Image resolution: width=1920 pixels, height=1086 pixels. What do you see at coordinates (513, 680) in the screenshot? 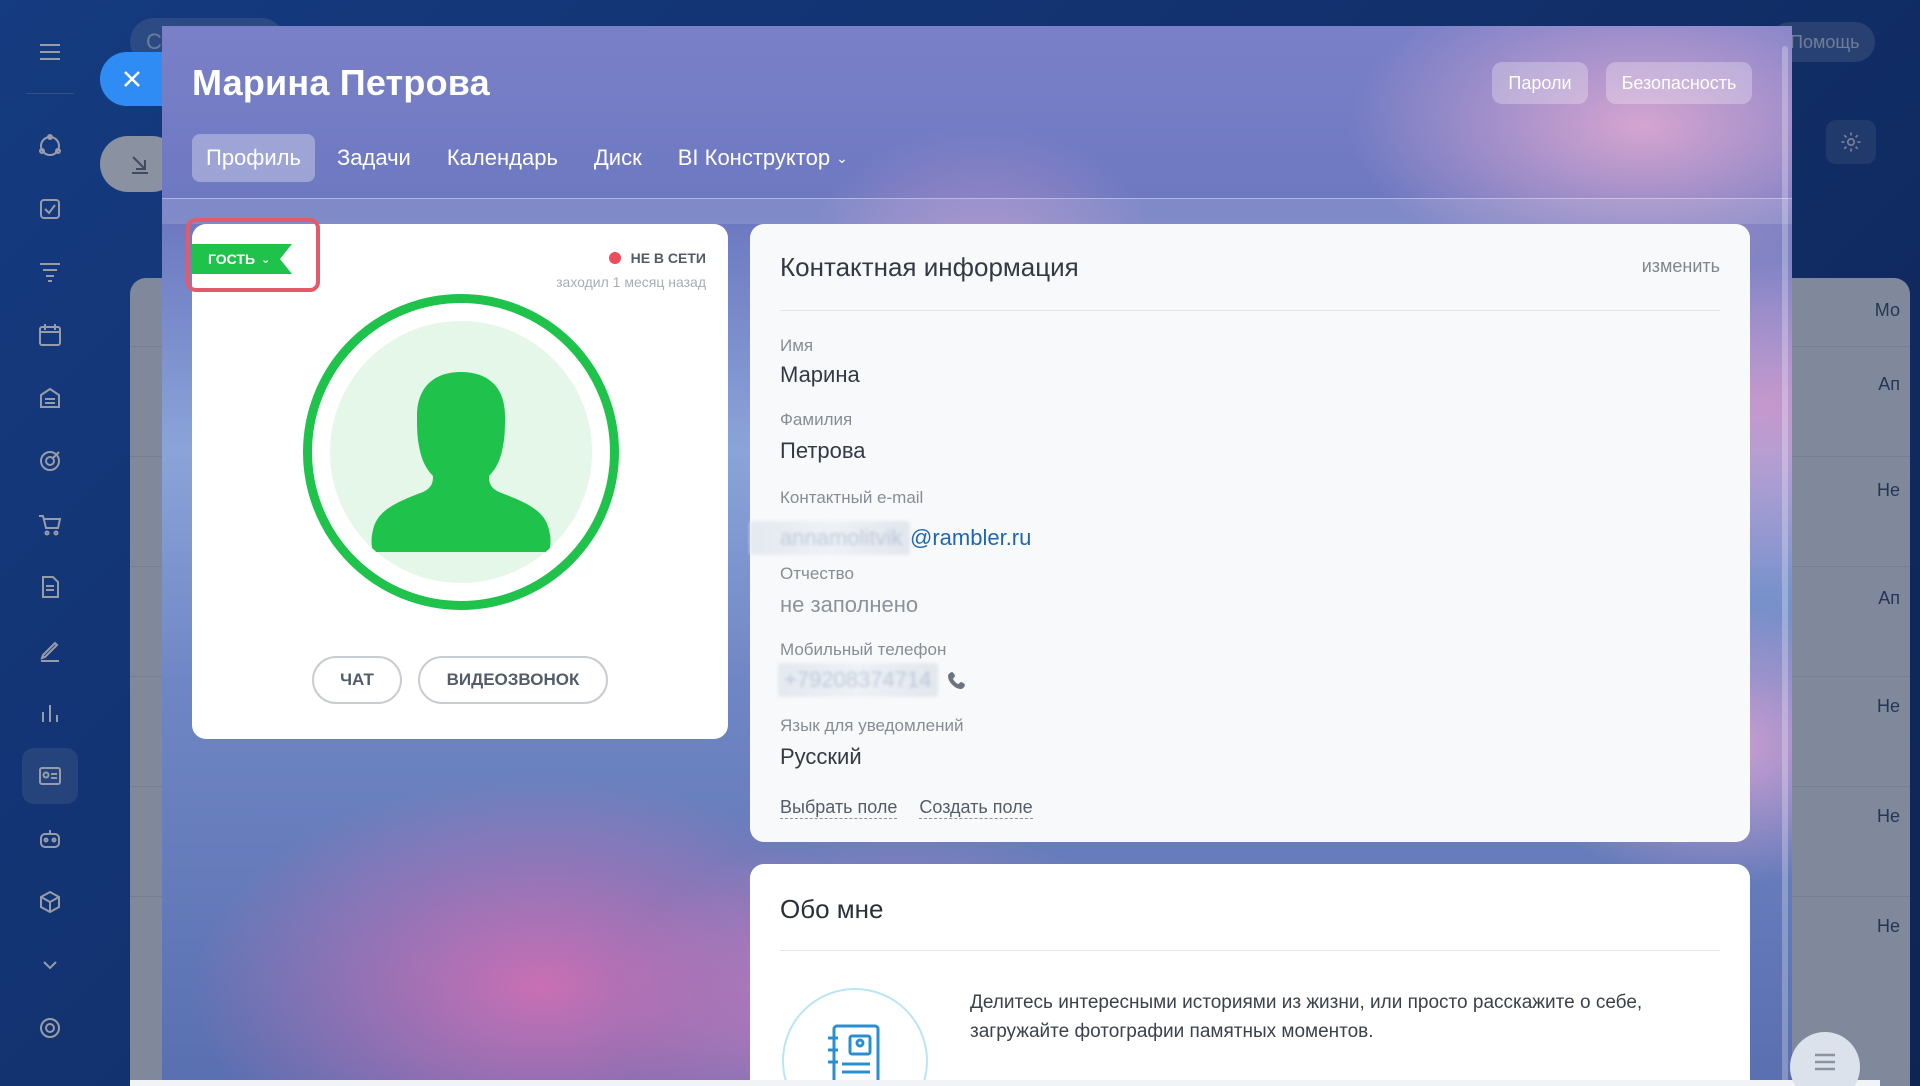
I see `video-call-button: ВИДЕОЗВОНОК` at bounding box center [513, 680].